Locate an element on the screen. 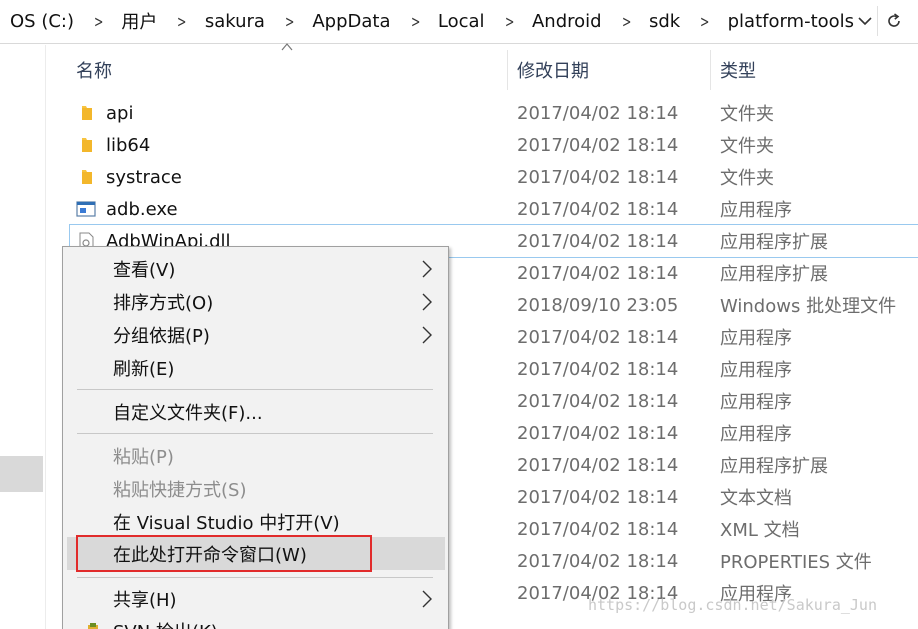 This screenshot has width=918, height=629. column-header-type: 类型 is located at coordinates (815, 70).